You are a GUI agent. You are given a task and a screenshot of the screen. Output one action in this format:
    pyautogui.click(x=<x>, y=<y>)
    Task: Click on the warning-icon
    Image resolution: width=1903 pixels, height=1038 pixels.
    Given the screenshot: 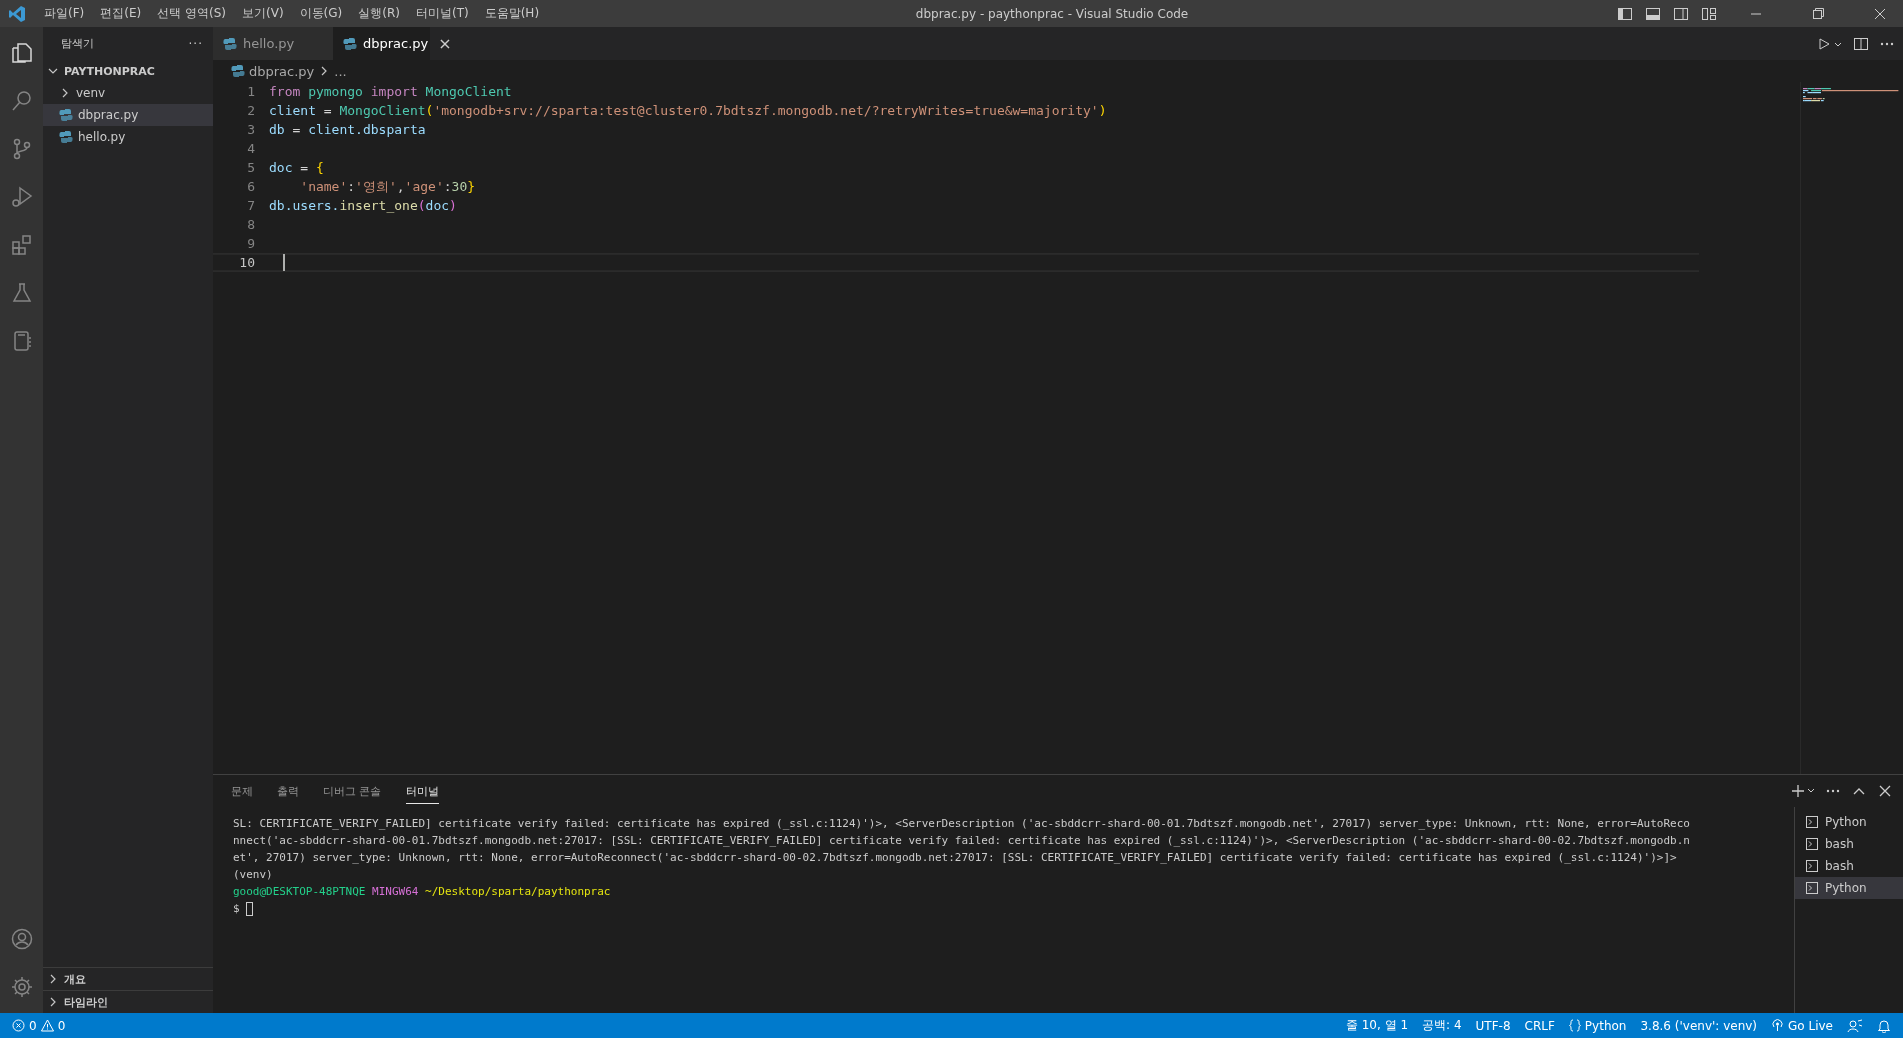 What is the action you would take?
    pyautogui.click(x=47, y=1025)
    